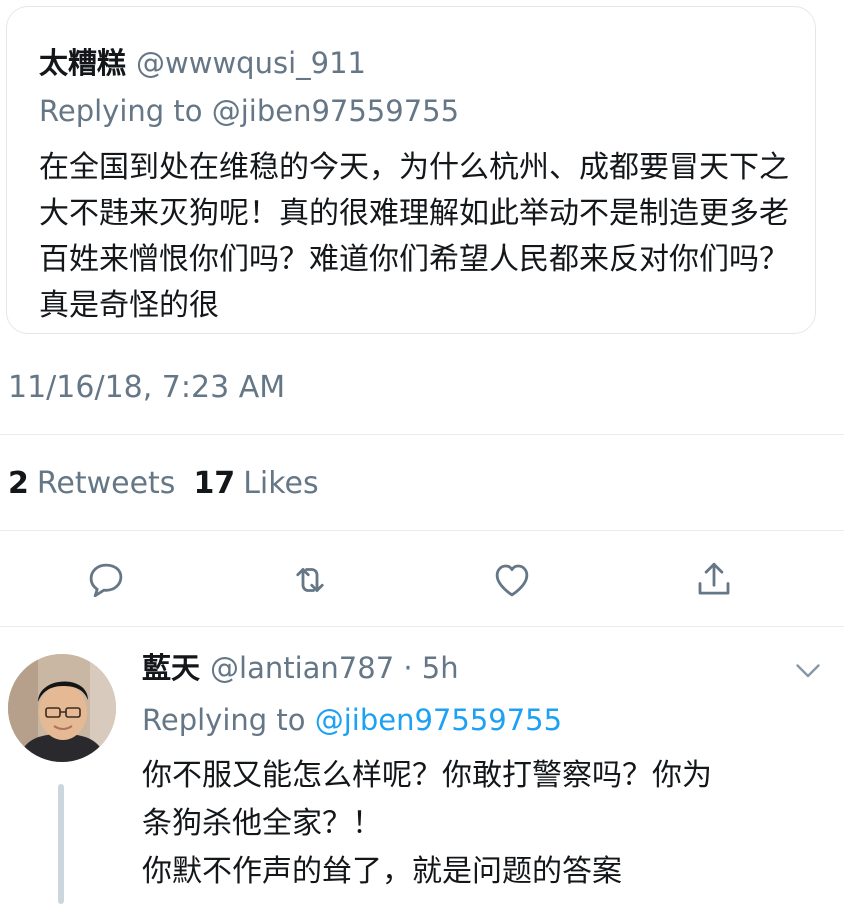 The height and width of the screenshot is (904, 844). I want to click on thread-line, so click(61, 844).